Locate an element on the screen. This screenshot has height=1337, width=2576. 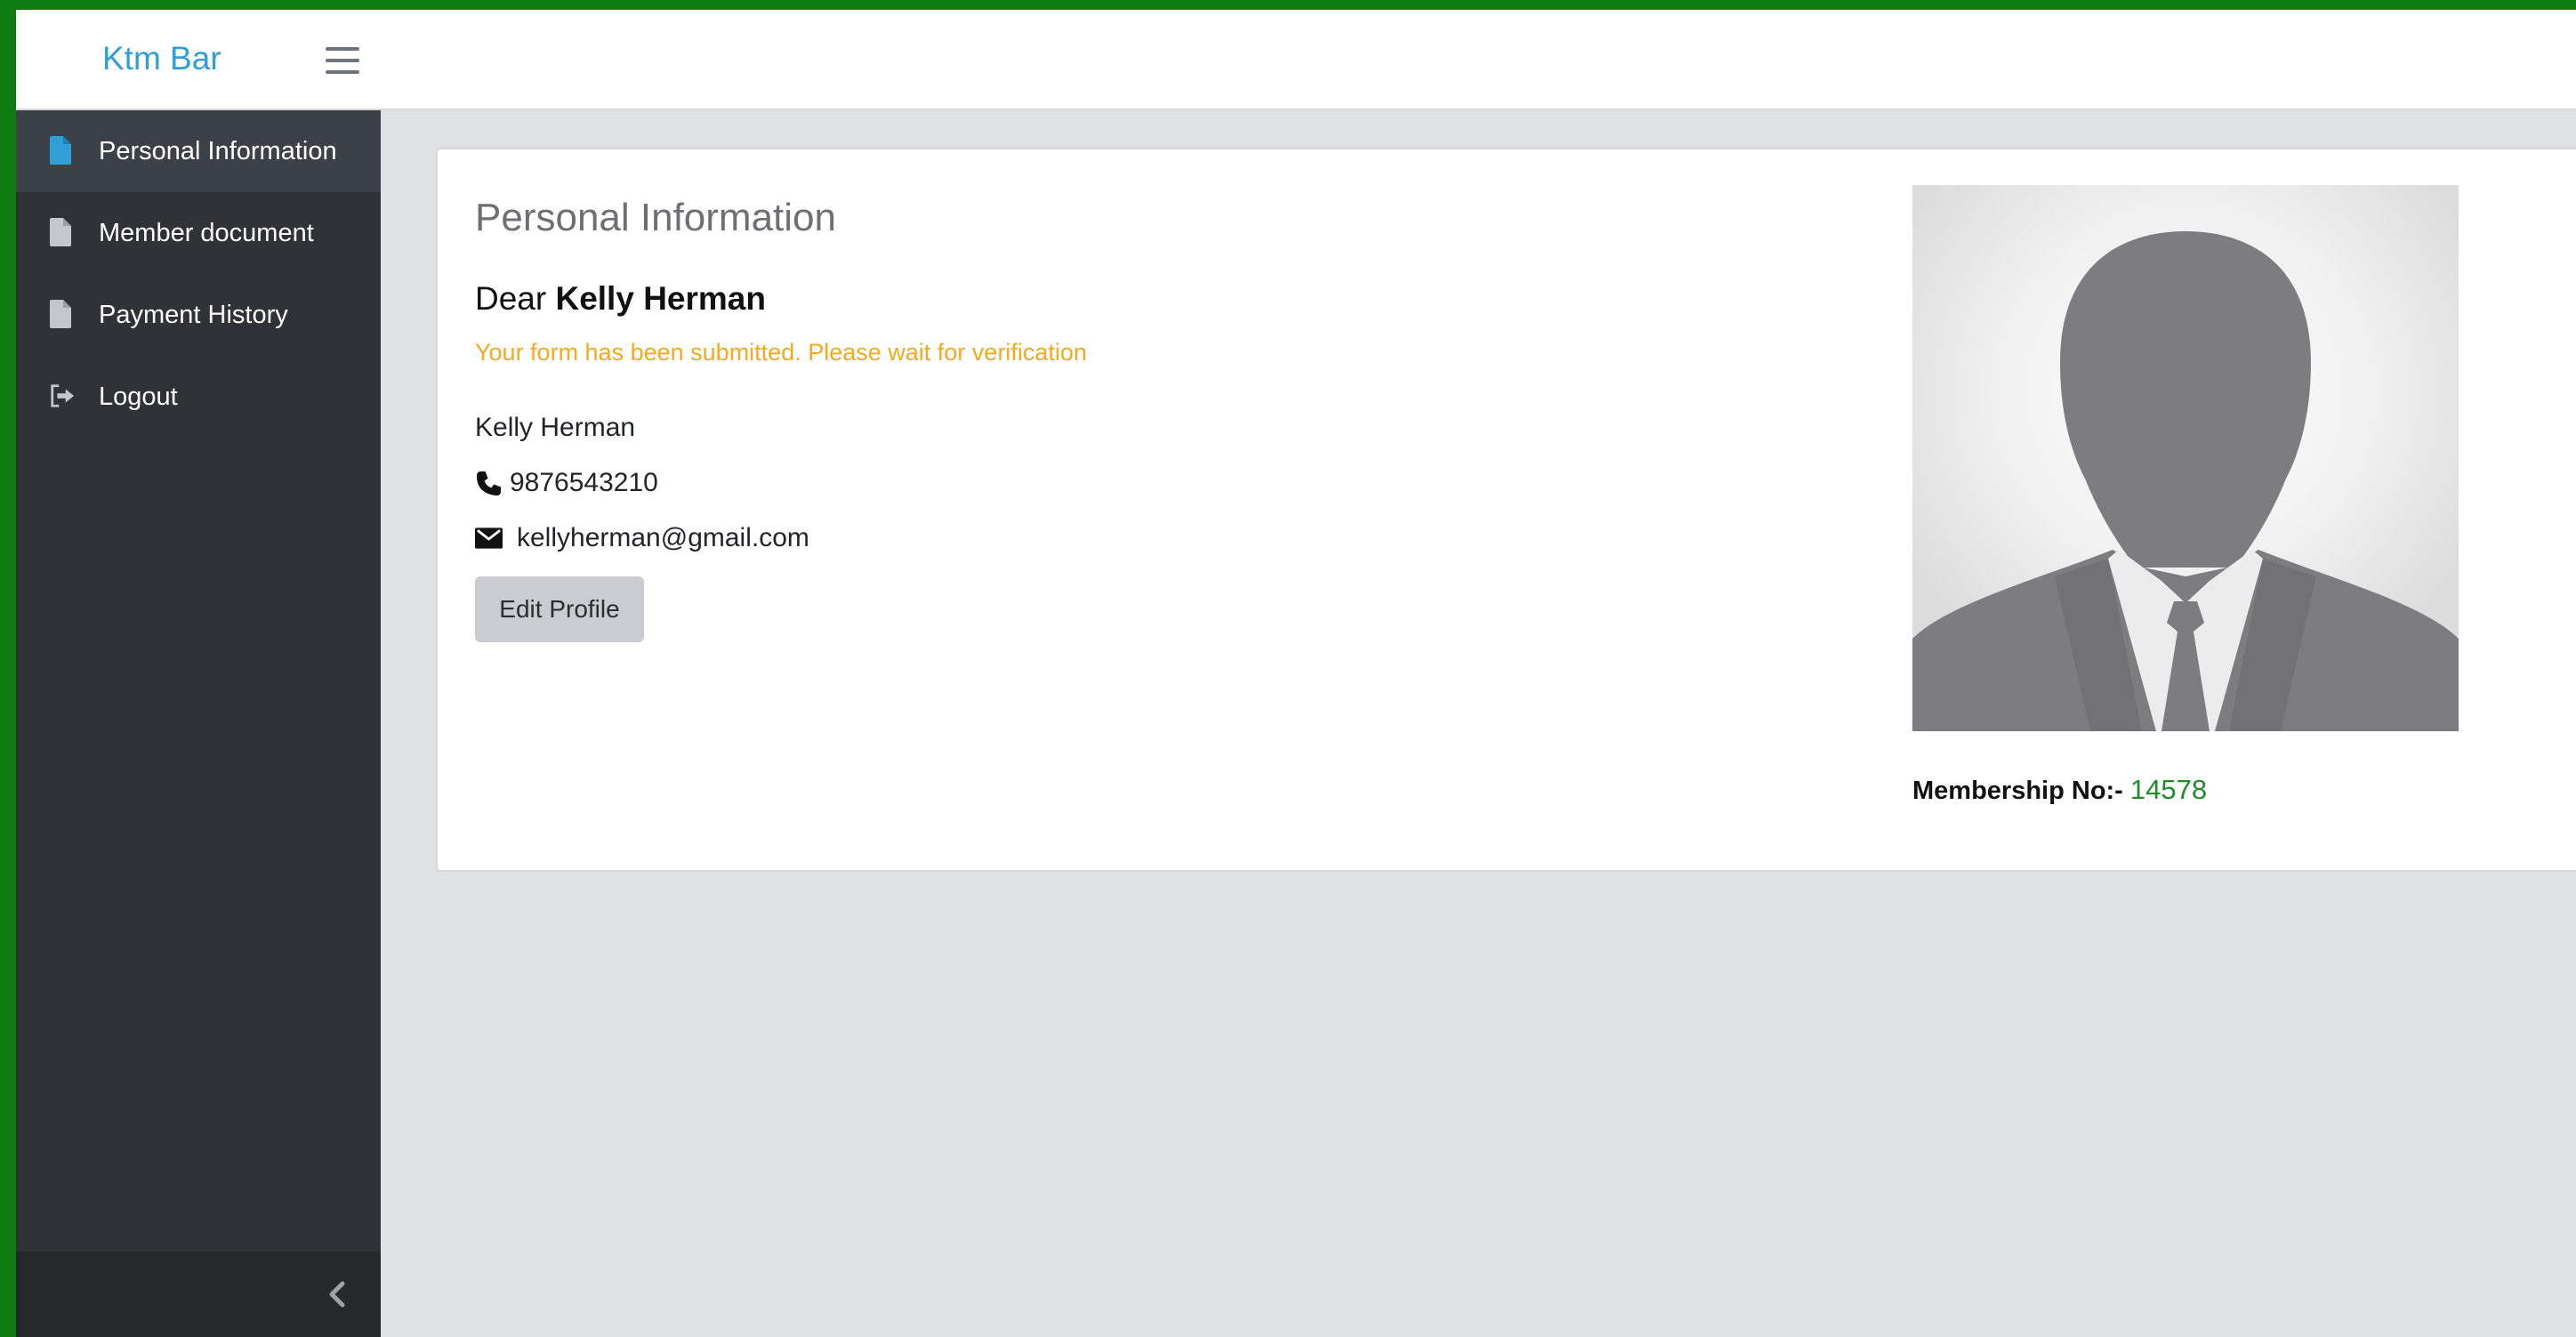
menu-toggle-icon is located at coordinates (342, 60).